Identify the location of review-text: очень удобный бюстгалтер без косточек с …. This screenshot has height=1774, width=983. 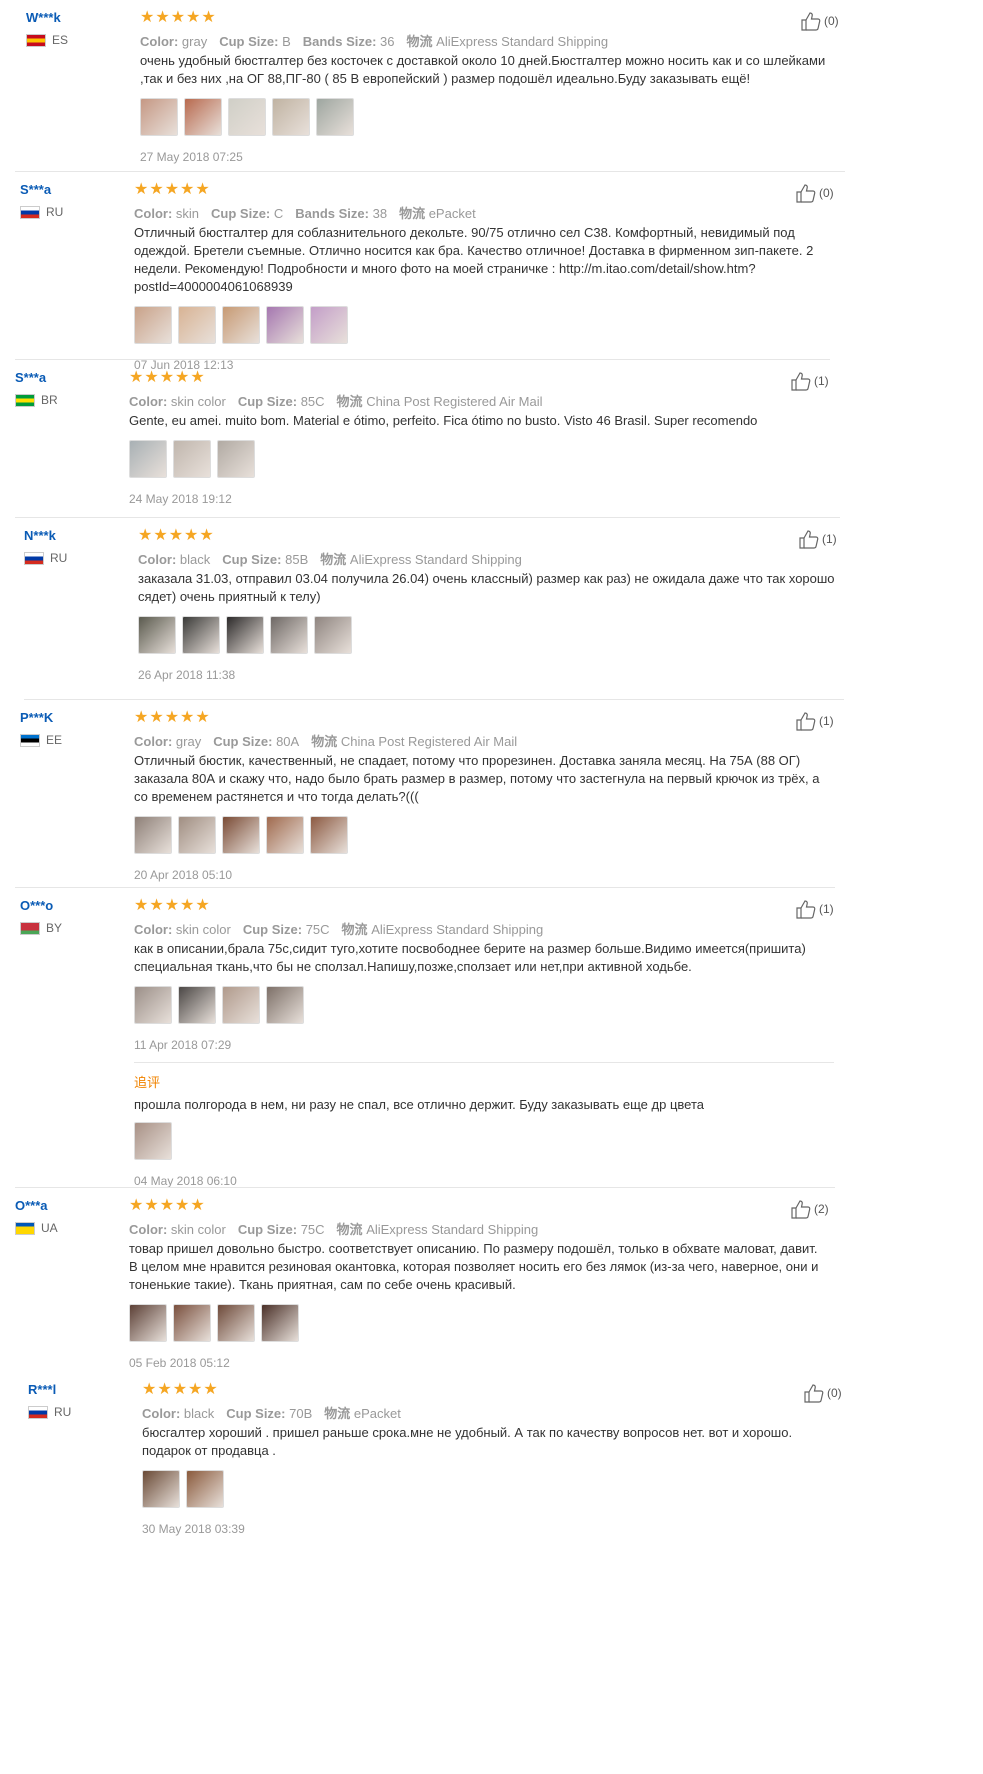
(483, 69).